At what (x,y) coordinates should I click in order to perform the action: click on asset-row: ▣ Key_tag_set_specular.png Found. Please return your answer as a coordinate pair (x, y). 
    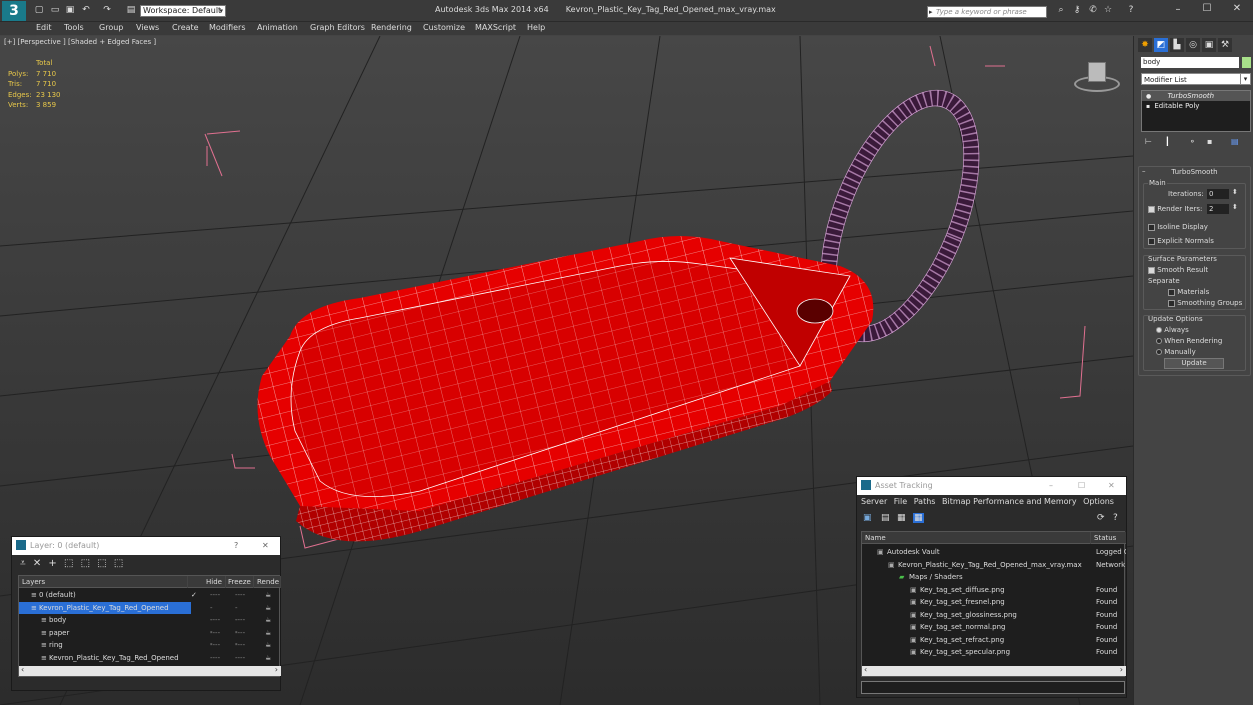
    Looking at the image, I should click on (994, 652).